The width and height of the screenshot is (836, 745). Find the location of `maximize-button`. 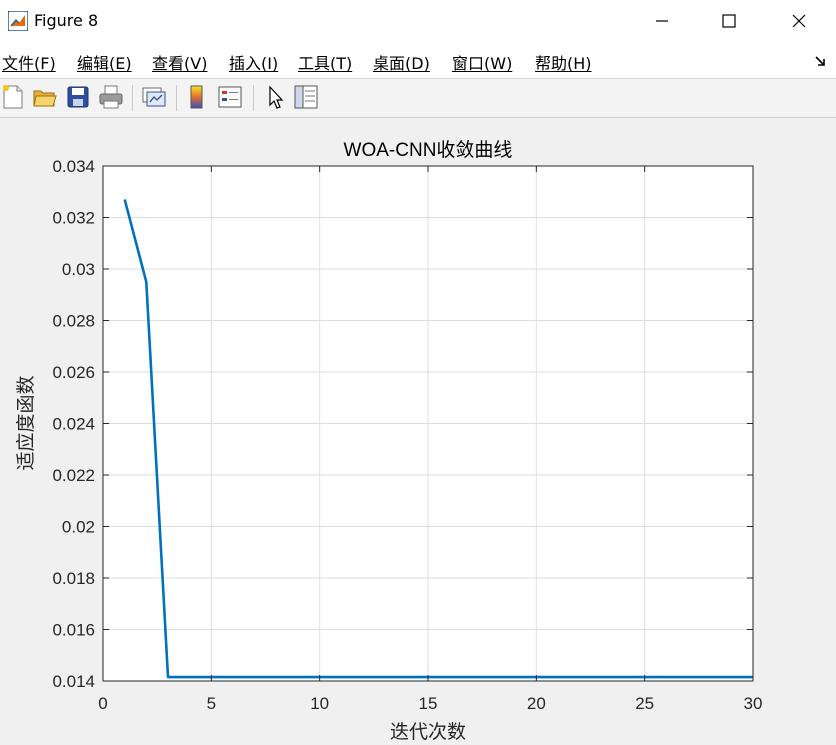

maximize-button is located at coordinates (729, 21).